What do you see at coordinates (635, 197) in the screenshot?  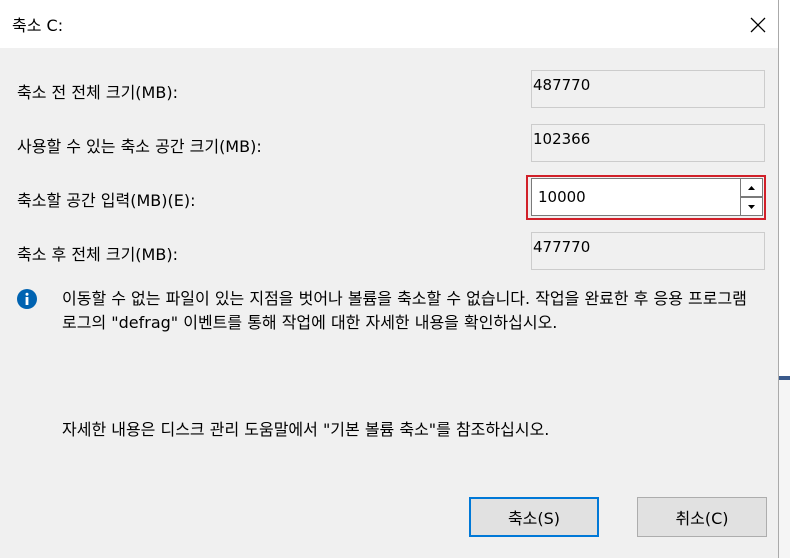 I see `shrink-amount-input` at bounding box center [635, 197].